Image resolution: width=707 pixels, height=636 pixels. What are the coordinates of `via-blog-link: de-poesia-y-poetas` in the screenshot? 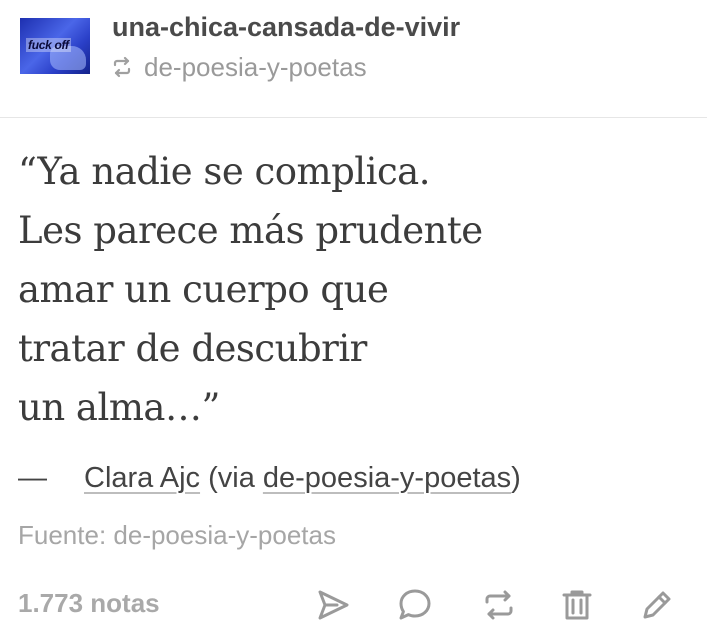 It's located at (387, 478).